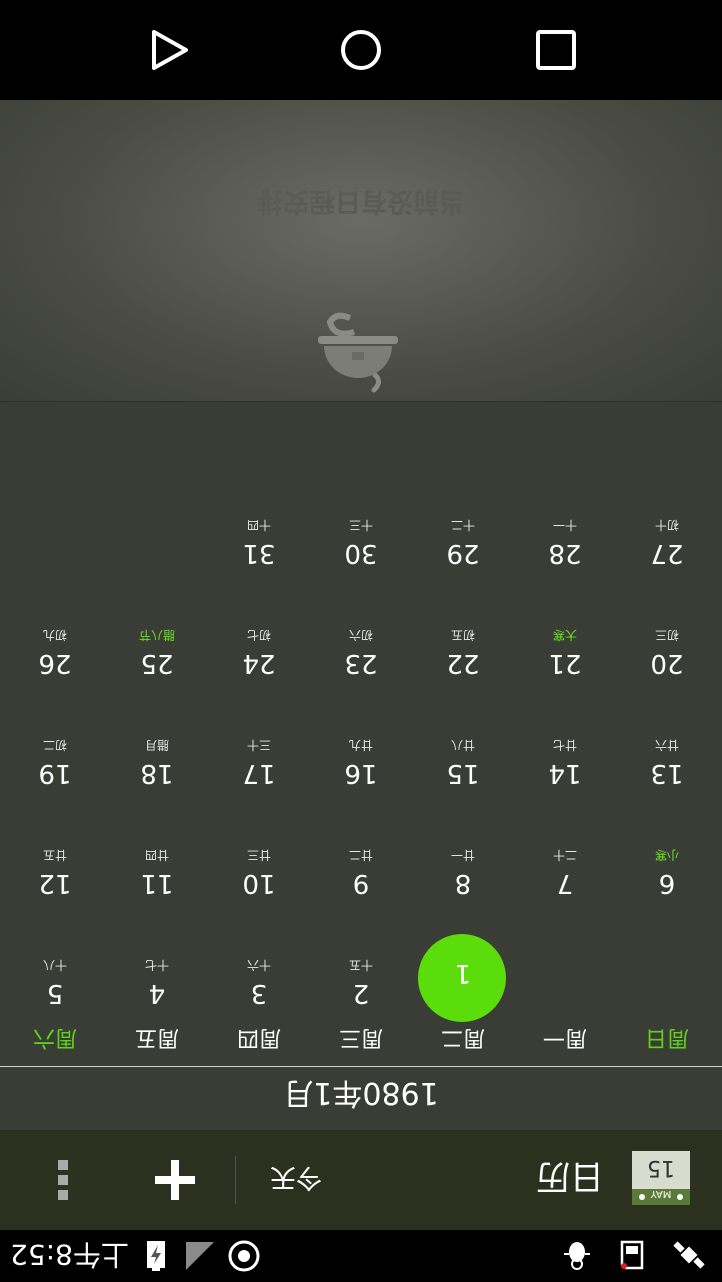  What do you see at coordinates (463, 663) in the screenshot?
I see `day-number: 22` at bounding box center [463, 663].